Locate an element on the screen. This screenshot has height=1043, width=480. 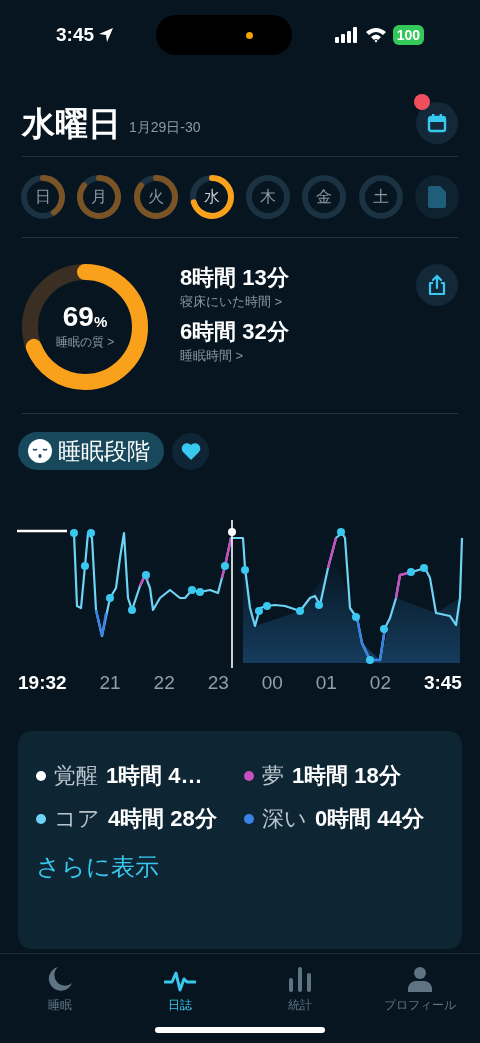
day-ring-button: 木 is located at coordinates (268, 197).